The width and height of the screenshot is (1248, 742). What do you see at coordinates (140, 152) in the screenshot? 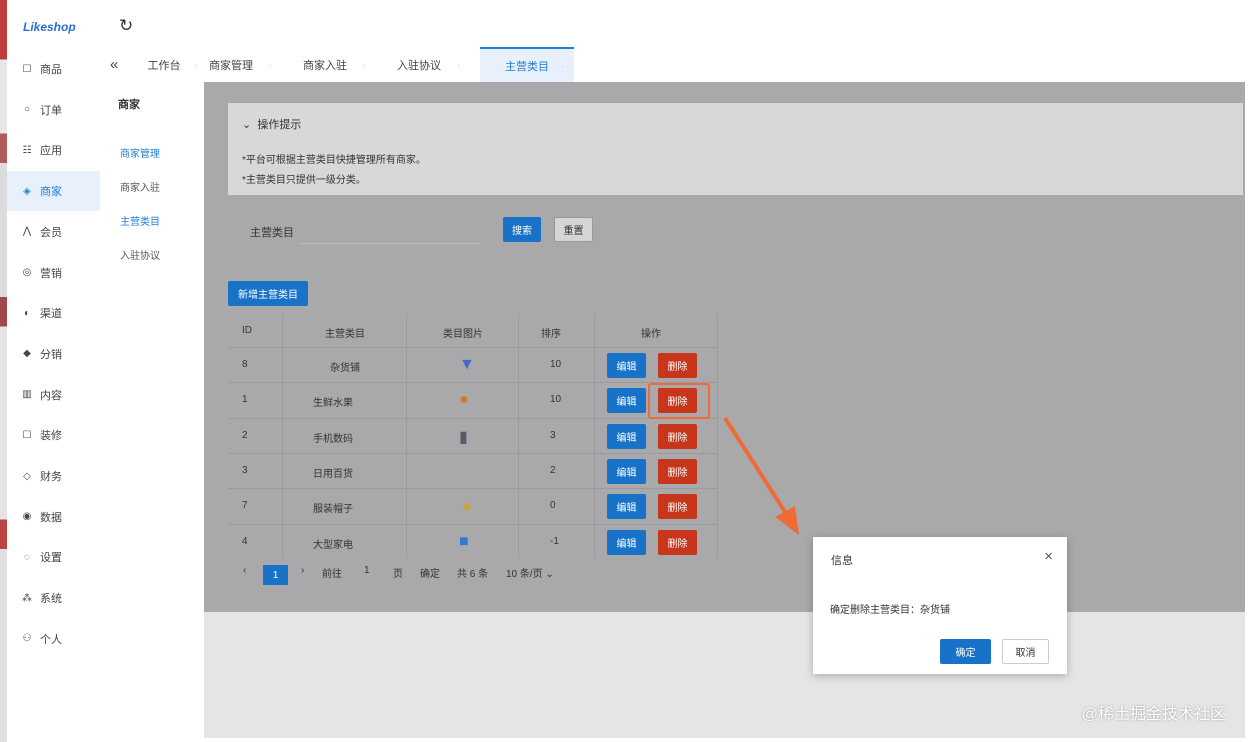
I see `subnav-item-merchant-manage: 商家管理` at bounding box center [140, 152].